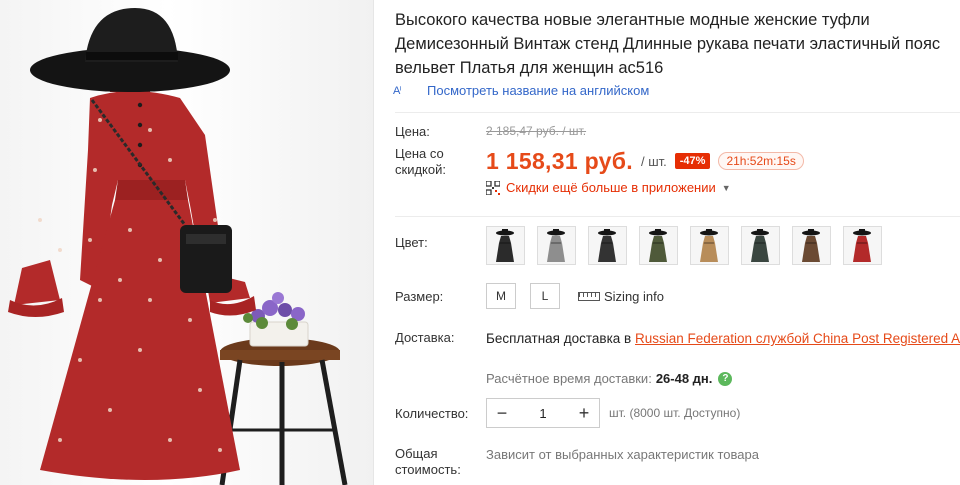 This screenshot has height=485, width=960. Describe the element at coordinates (569, 378) in the screenshot. I see `eta-label: Расчётное время доставки:` at that location.